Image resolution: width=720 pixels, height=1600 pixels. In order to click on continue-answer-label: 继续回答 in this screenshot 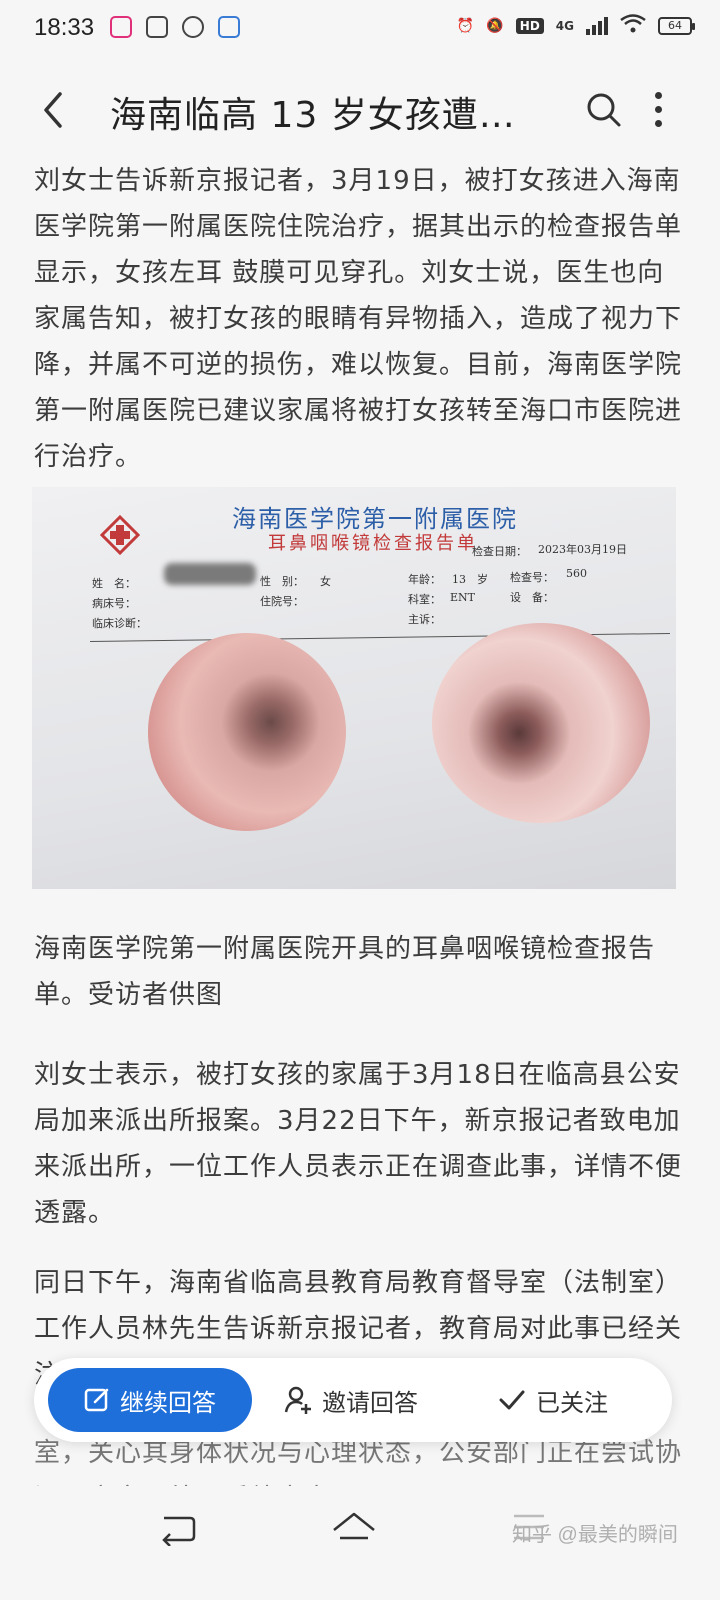, I will do `click(168, 1402)`.